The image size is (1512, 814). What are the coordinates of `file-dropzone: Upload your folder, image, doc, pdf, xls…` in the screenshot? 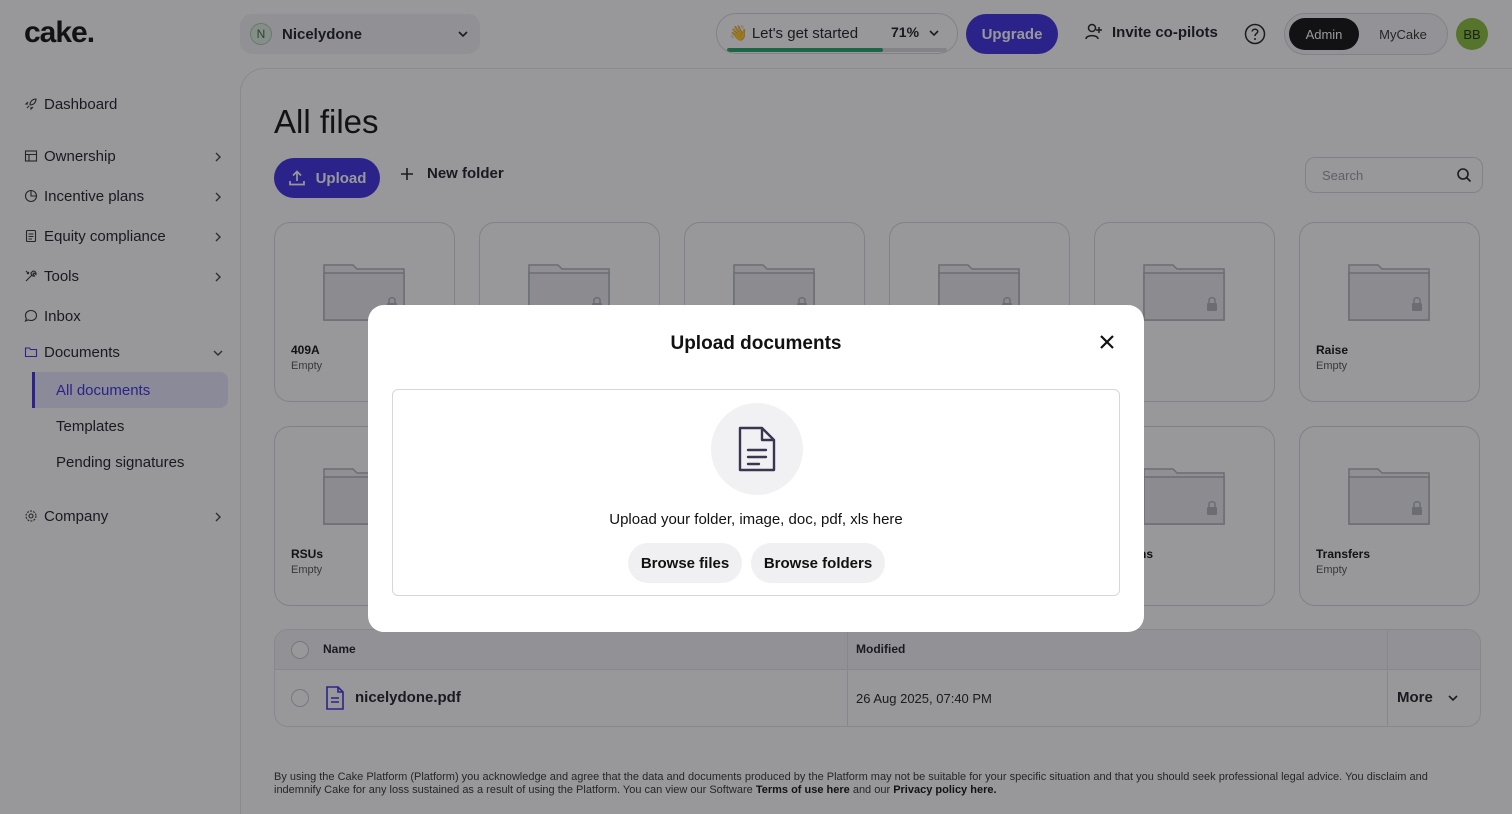 It's located at (756, 492).